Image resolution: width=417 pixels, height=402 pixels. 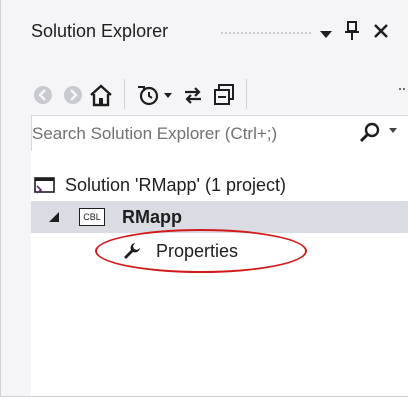 What do you see at coordinates (132, 253) in the screenshot?
I see `wrench-icon` at bounding box center [132, 253].